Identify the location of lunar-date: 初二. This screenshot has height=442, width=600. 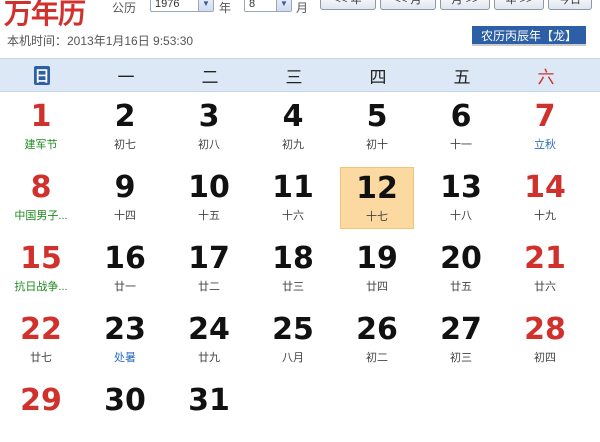
(377, 358).